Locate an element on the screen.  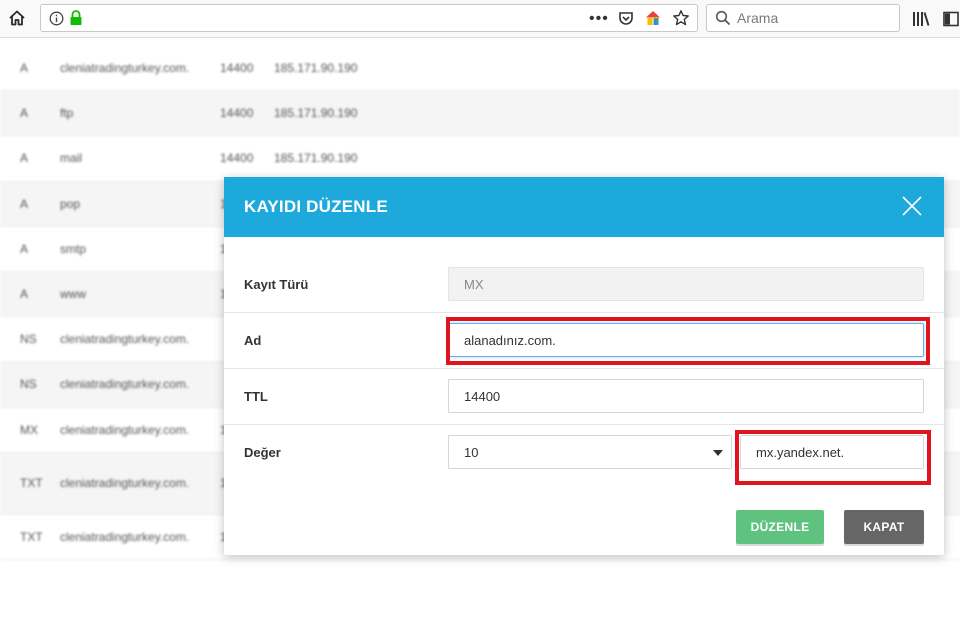
modal-header: KAYIDI DÜZENLE is located at coordinates (584, 207).